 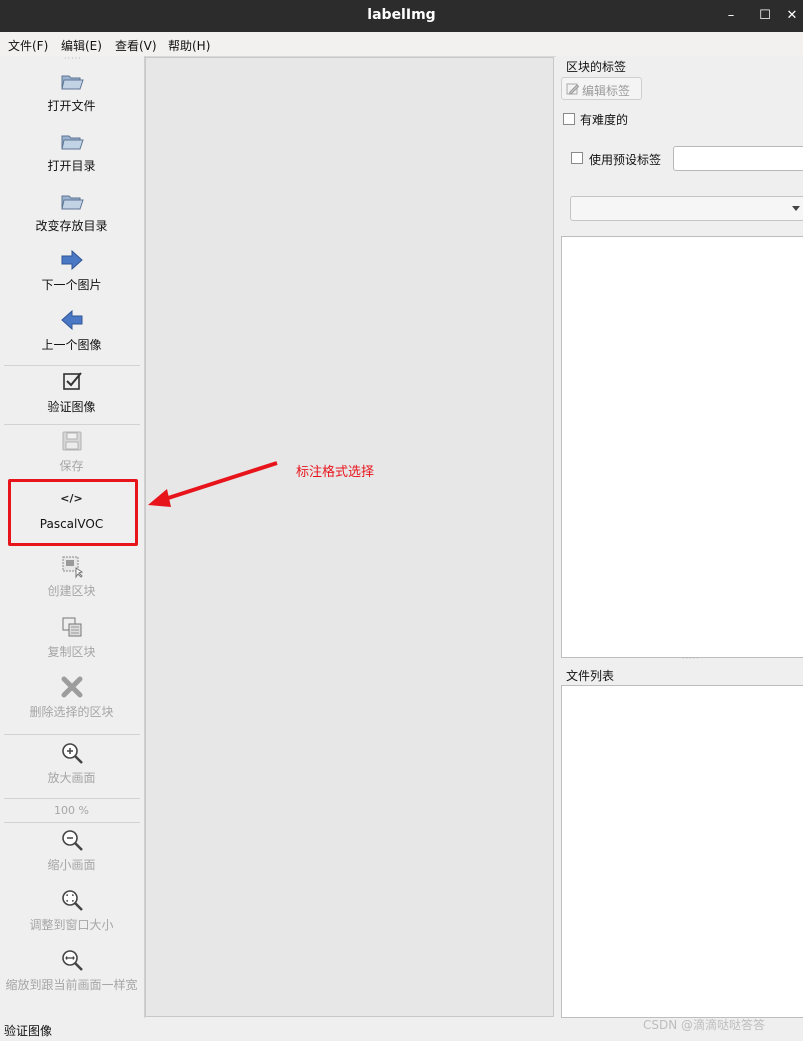 What do you see at coordinates (682, 447) in the screenshot?
I see `label-list` at bounding box center [682, 447].